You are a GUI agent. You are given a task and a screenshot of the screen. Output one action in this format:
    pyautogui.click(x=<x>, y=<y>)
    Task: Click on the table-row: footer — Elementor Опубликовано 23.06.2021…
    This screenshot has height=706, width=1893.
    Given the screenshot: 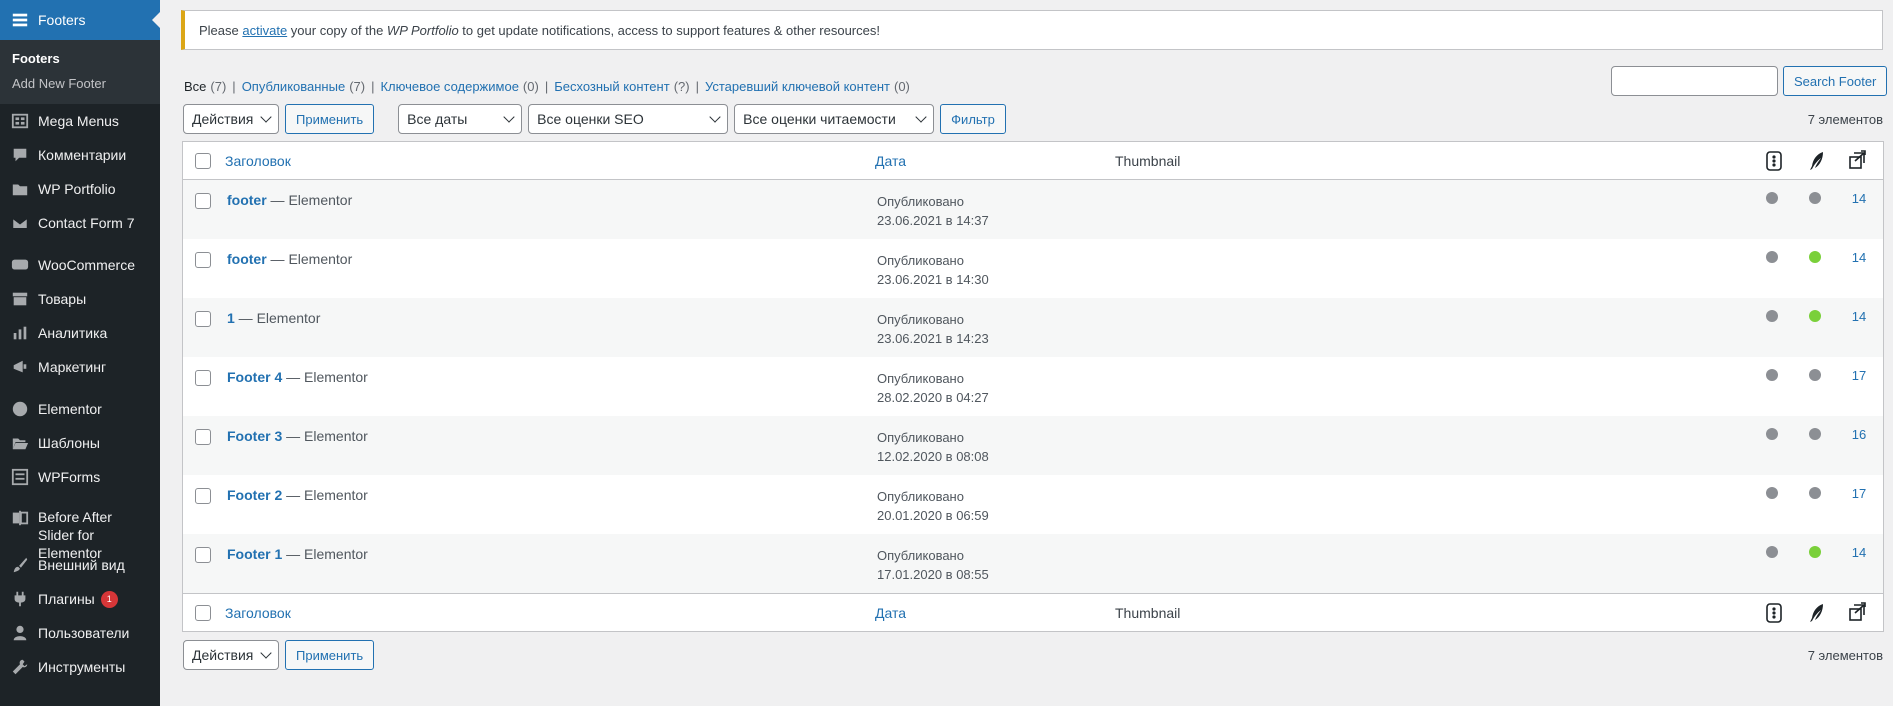 What is the action you would take?
    pyautogui.click(x=1033, y=209)
    